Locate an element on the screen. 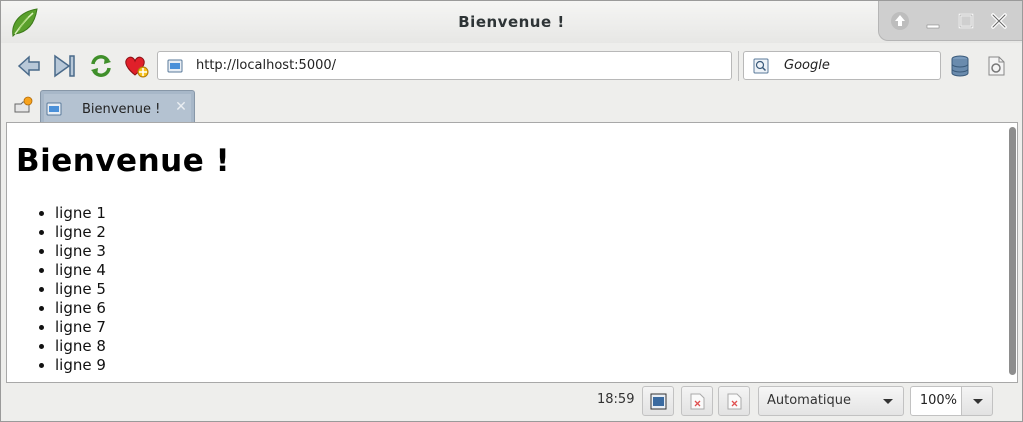 The height and width of the screenshot is (422, 1023). encoding-select: Automatique is located at coordinates (831, 401).